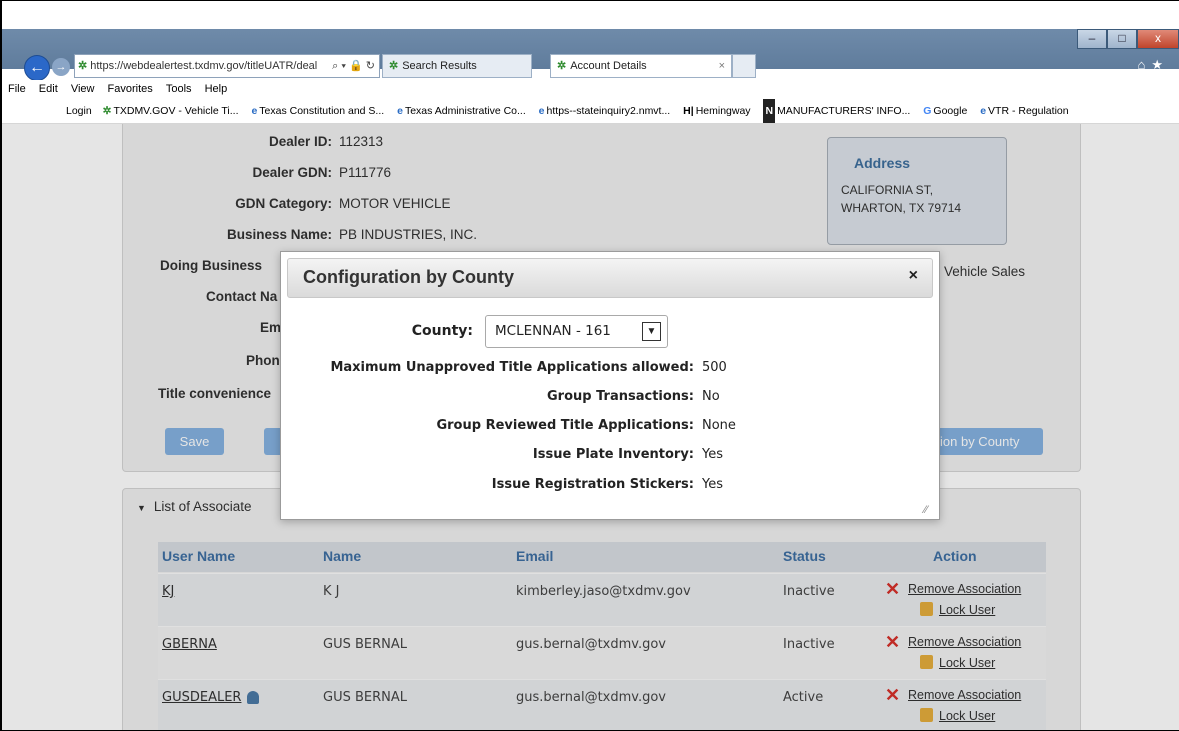 Image resolution: width=1179 pixels, height=731 pixels. I want to click on col-action: Action, so click(955, 556).